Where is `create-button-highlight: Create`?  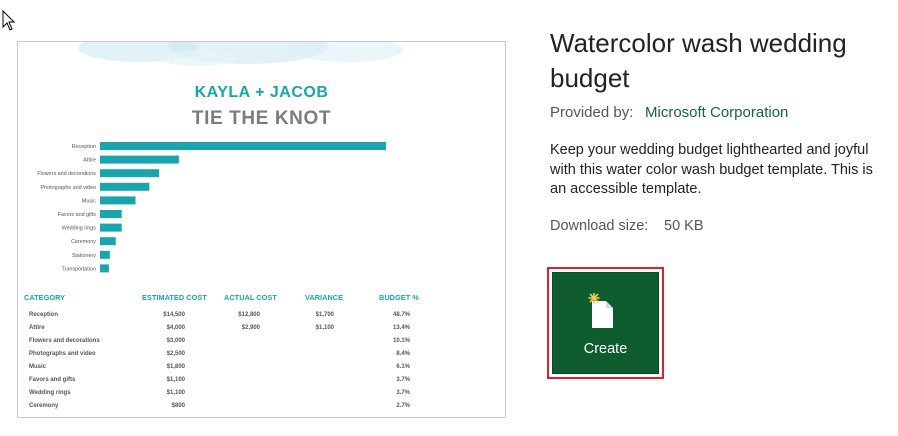 create-button-highlight: Create is located at coordinates (605, 323).